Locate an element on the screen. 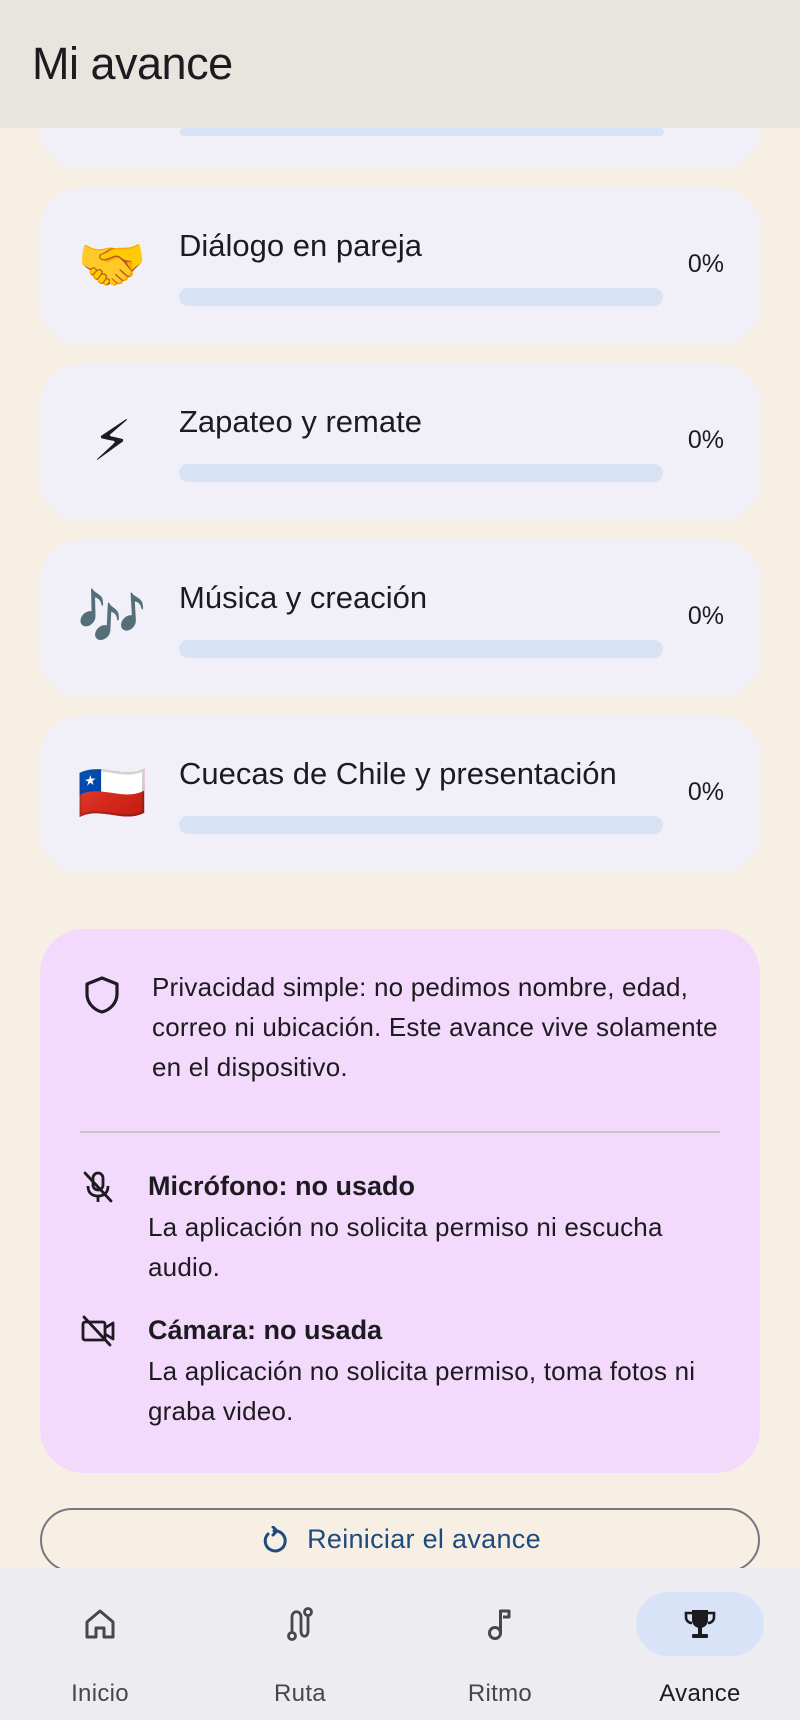 The image size is (800, 1720). restart-icon is located at coordinates (275, 1539).